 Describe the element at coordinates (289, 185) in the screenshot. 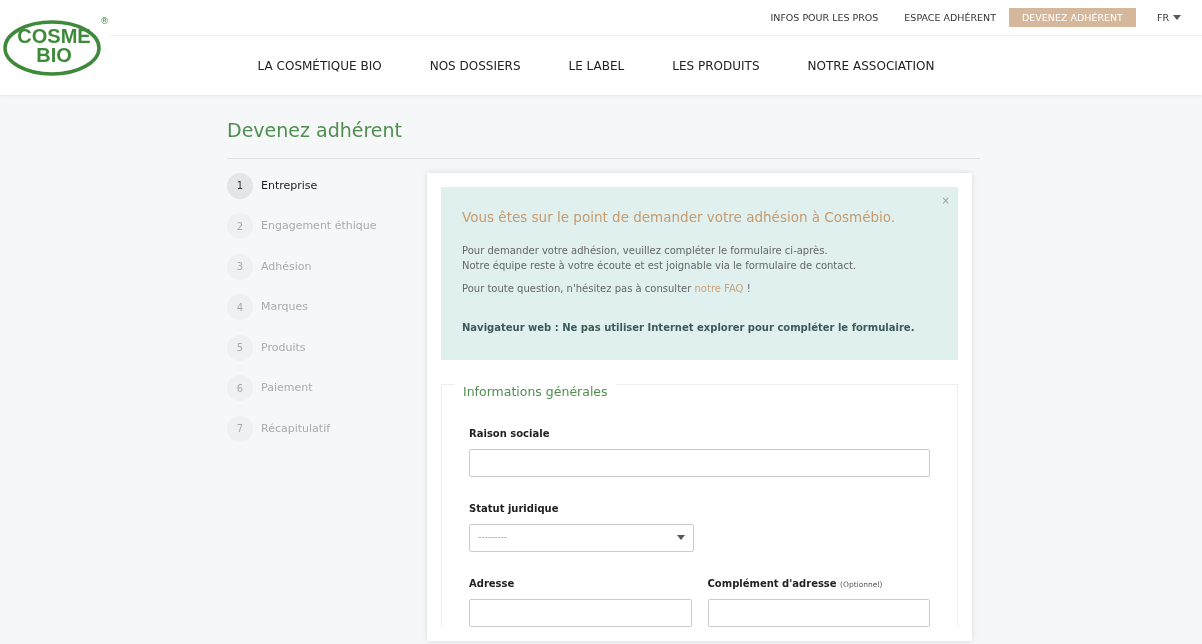

I see `step-label: Entreprise` at that location.